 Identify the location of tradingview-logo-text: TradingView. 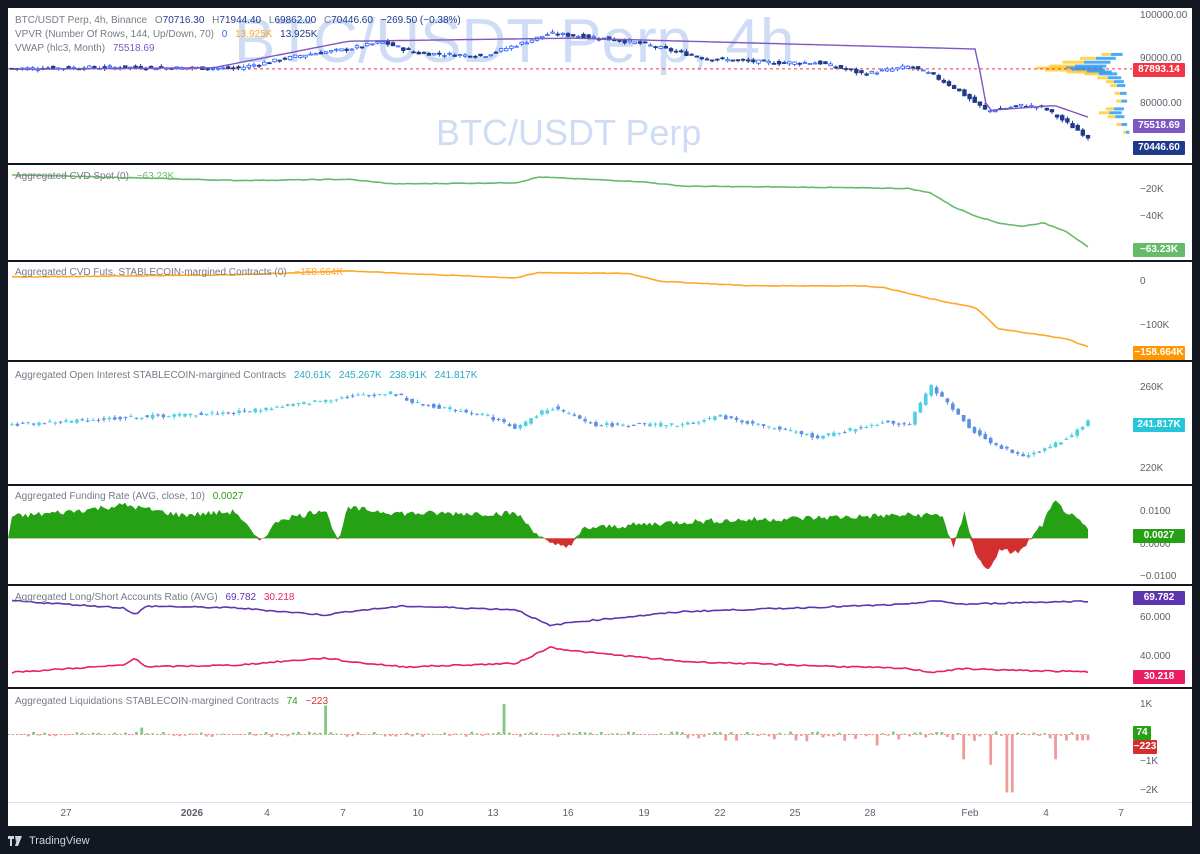
(59, 841).